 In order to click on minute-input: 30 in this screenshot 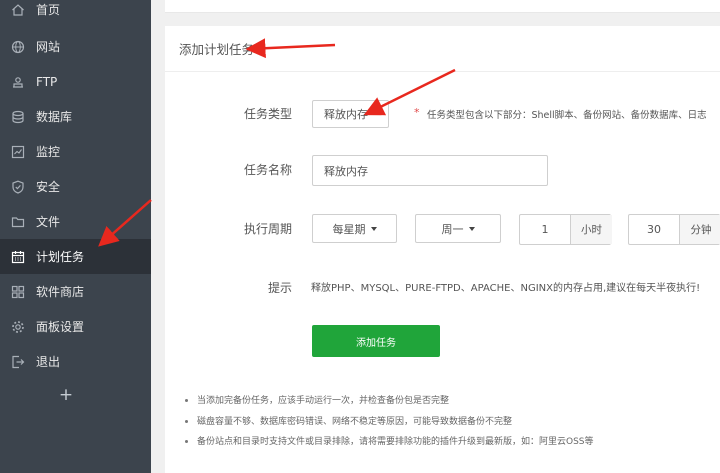, I will do `click(654, 229)`.